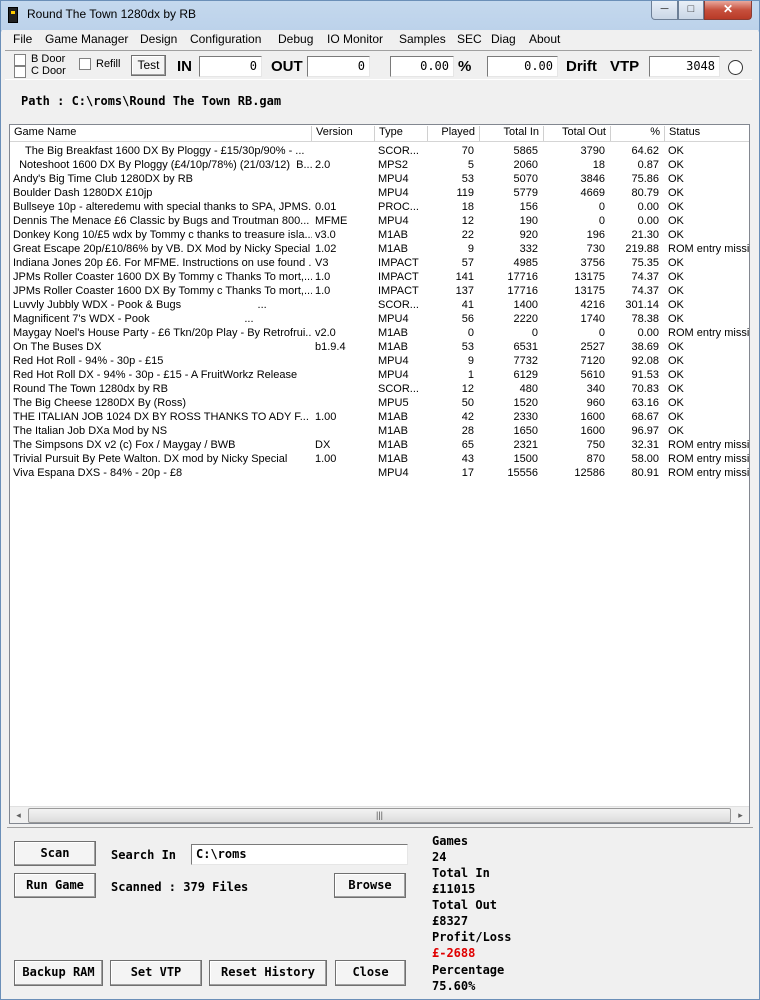 This screenshot has width=760, height=1000. I want to click on scrollbar-thumb: |||, so click(379, 815).